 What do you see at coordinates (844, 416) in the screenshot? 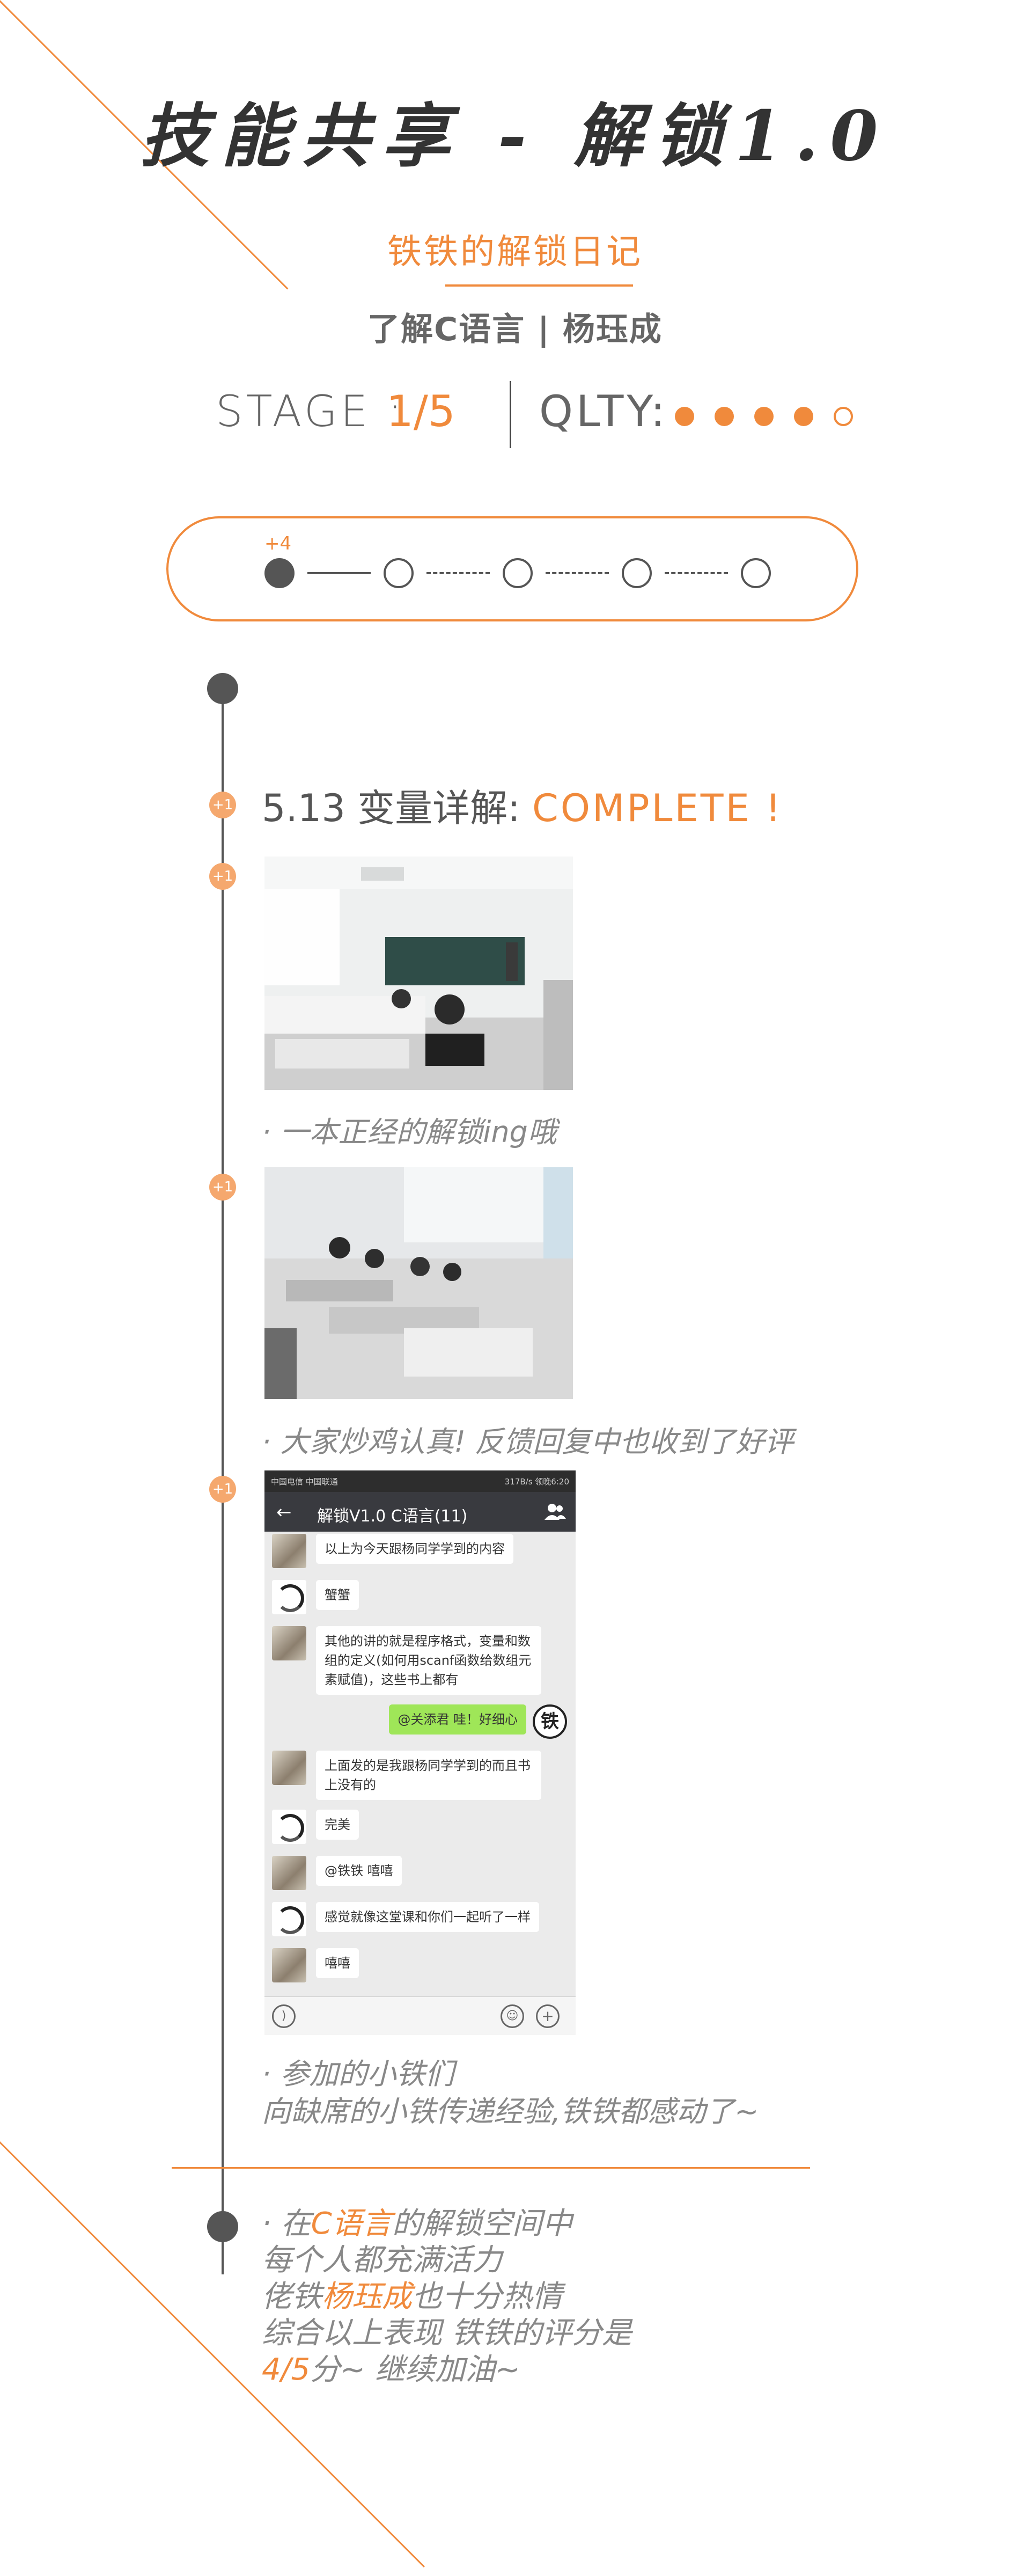
I see `quality-dot-empty` at bounding box center [844, 416].